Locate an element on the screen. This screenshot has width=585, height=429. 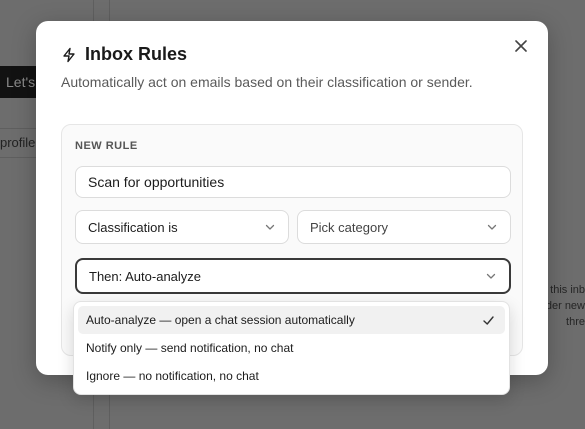
close-icon is located at coordinates (521, 46).